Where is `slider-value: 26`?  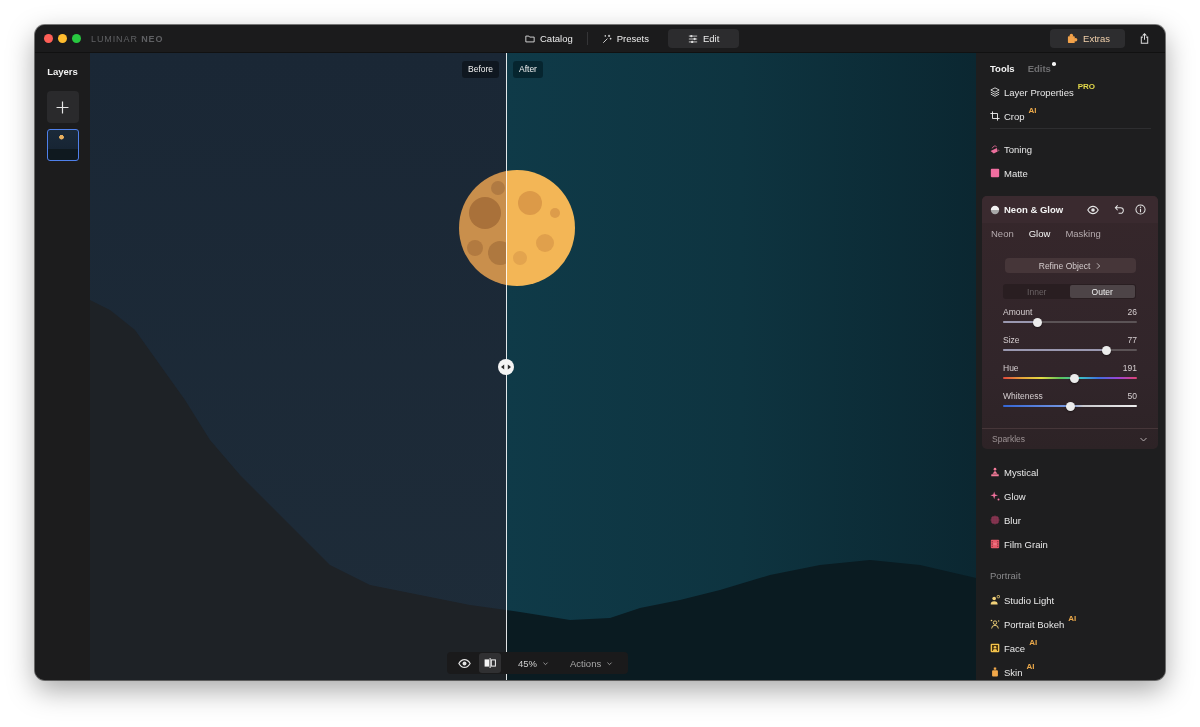
slider-value: 26 is located at coordinates (1132, 312).